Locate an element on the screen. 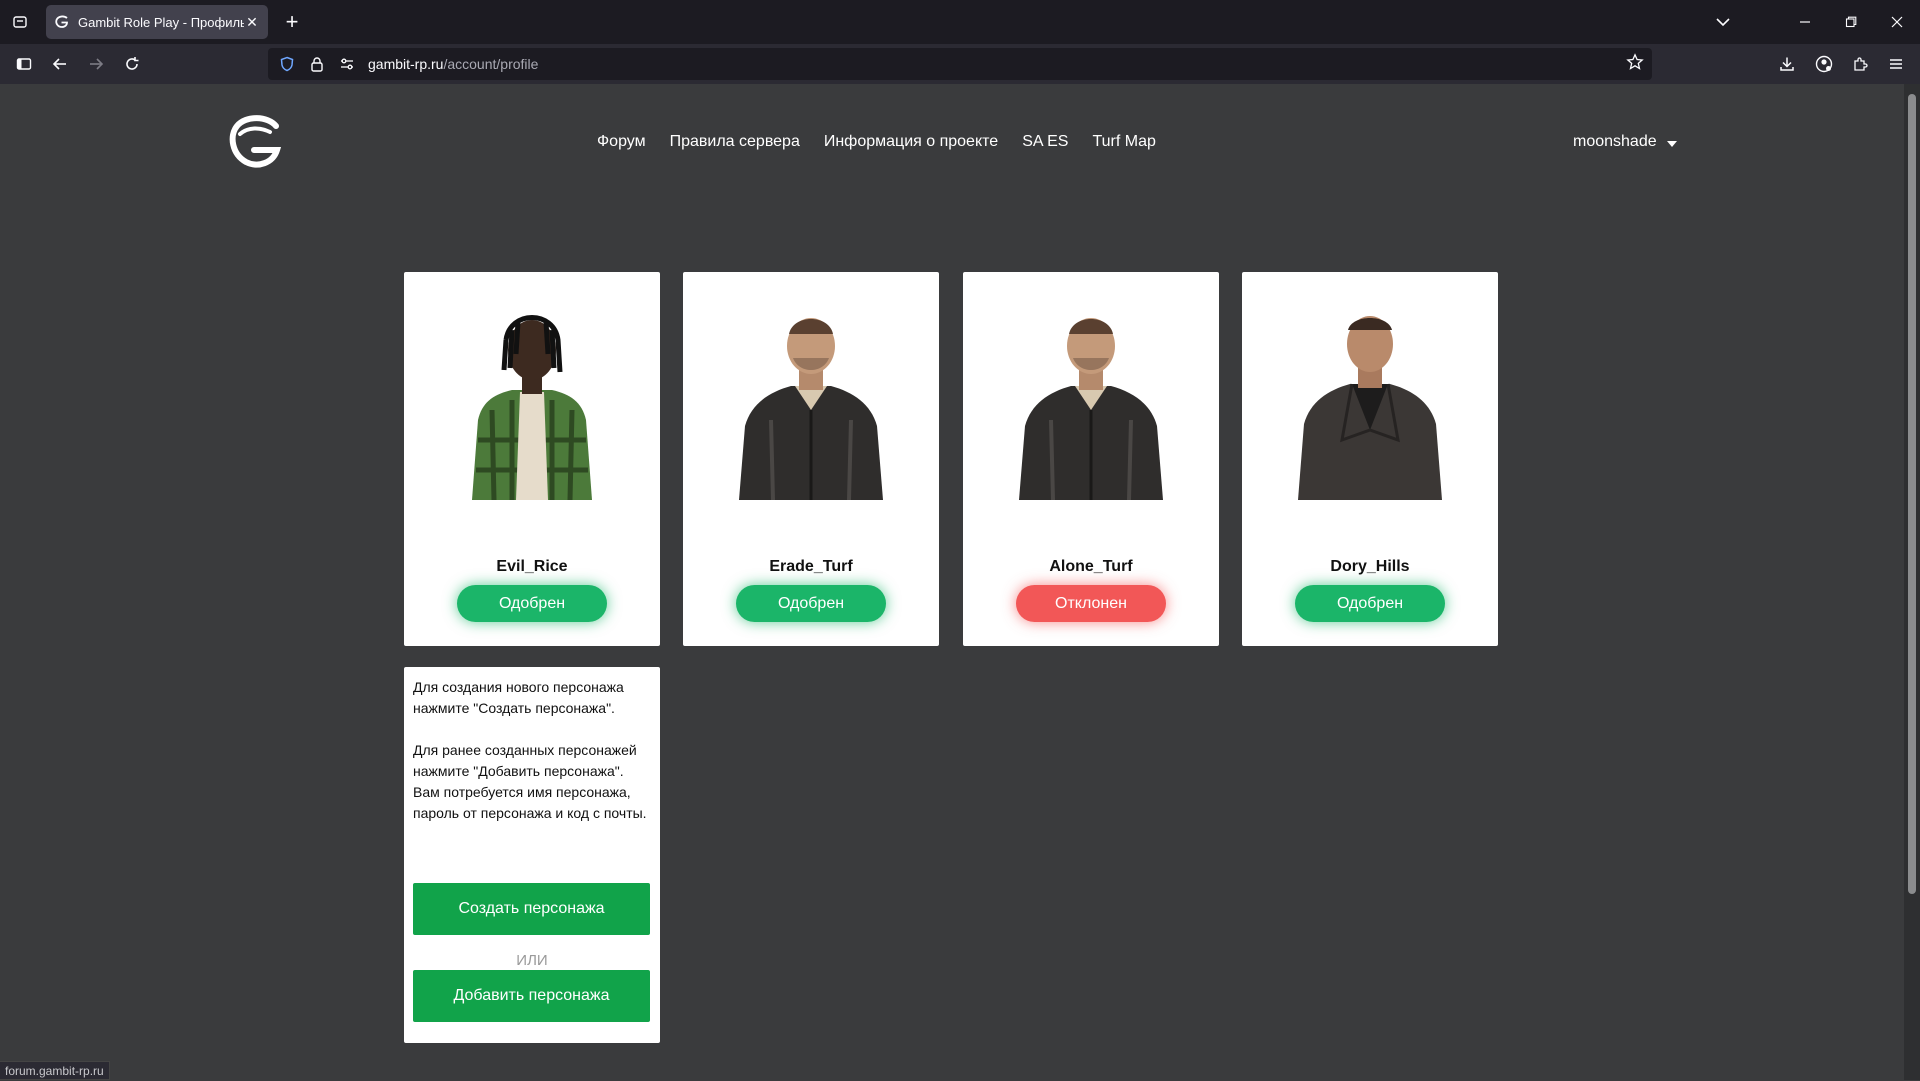 The image size is (1920, 1081). caret-down-icon is located at coordinates (1671, 144).